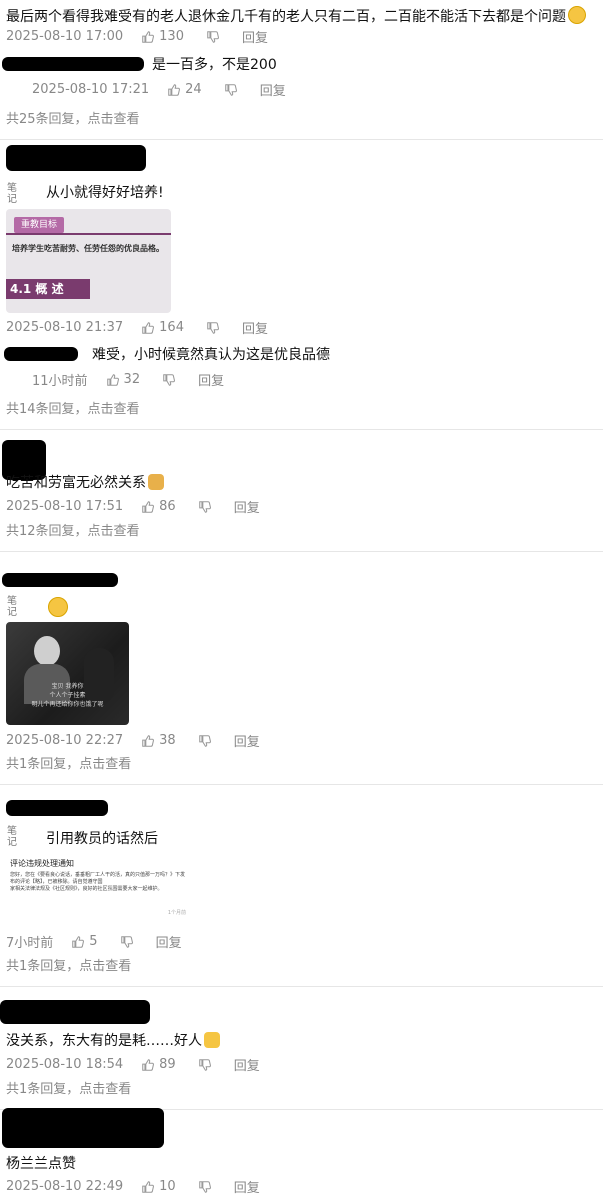  Describe the element at coordinates (176, 913) in the screenshot. I see `image-footer: 1个月前` at that location.